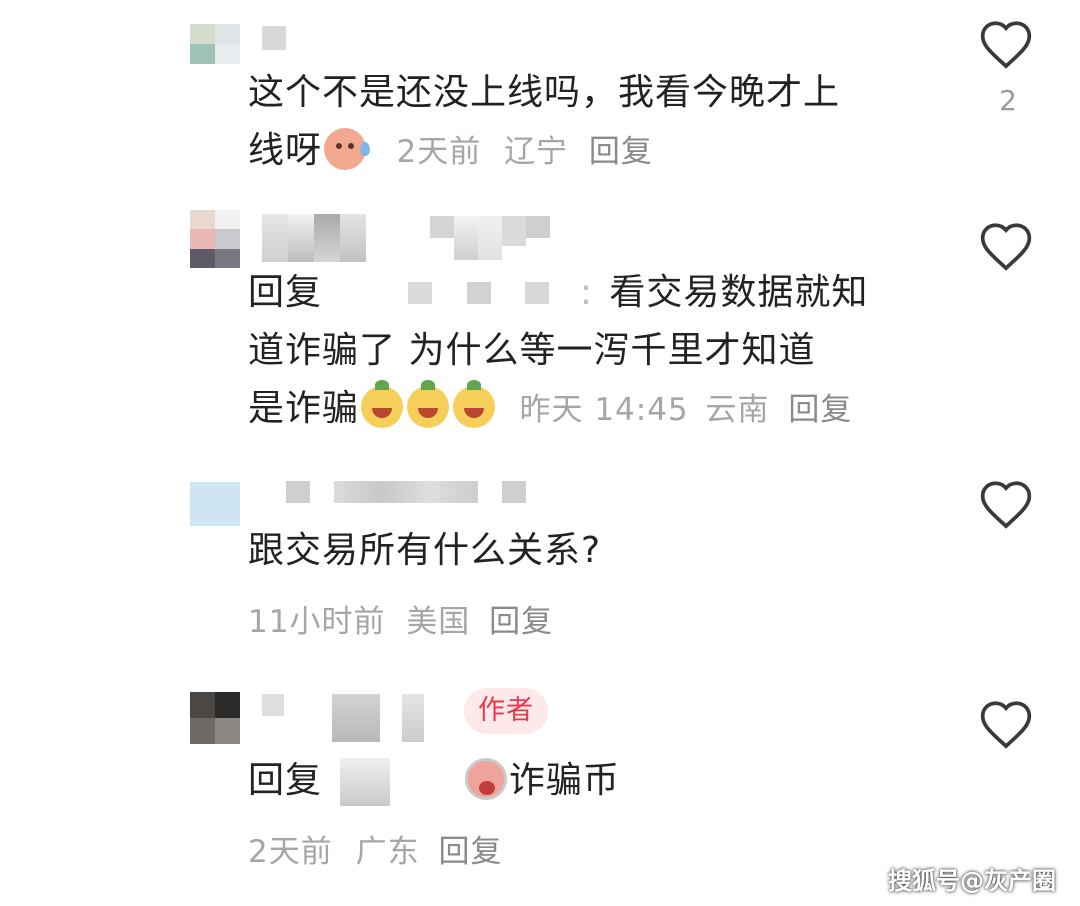 This screenshot has width=1080, height=906. I want to click on comment-text: 回复 诈骗币, so click(588, 781).